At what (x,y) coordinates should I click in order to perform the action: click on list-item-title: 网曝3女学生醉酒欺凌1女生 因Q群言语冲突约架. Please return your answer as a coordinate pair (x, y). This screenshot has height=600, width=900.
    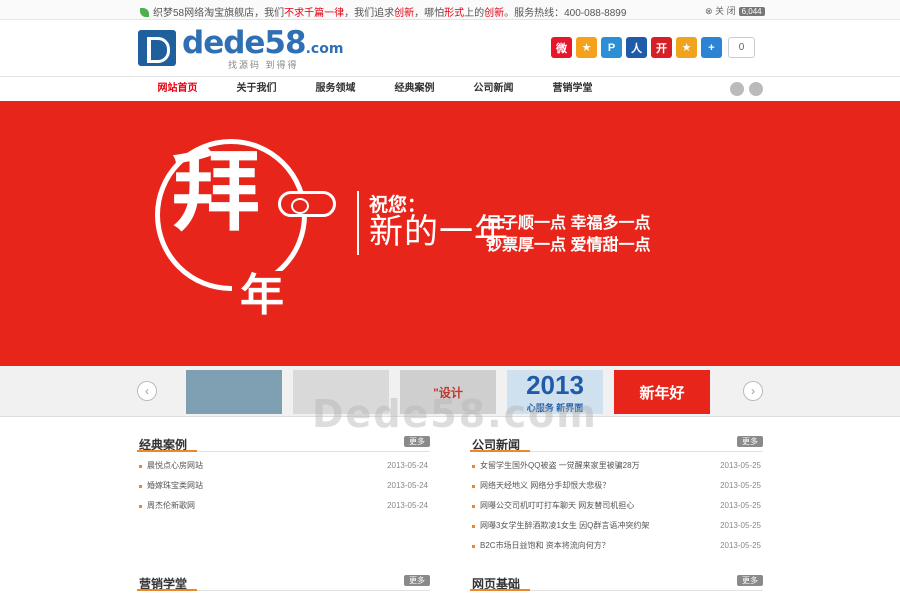
    Looking at the image, I should click on (564, 525).